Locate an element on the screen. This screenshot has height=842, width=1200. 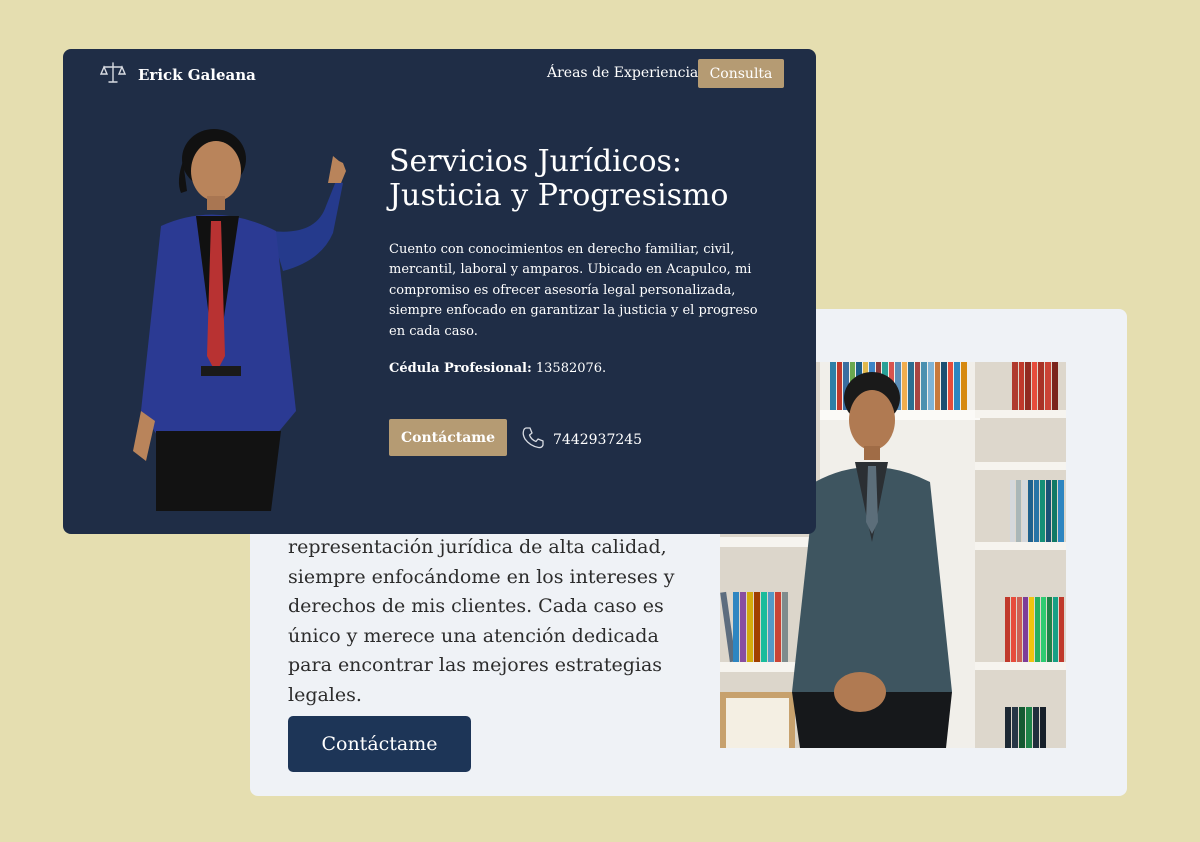
phone-icon is located at coordinates (533, 440).